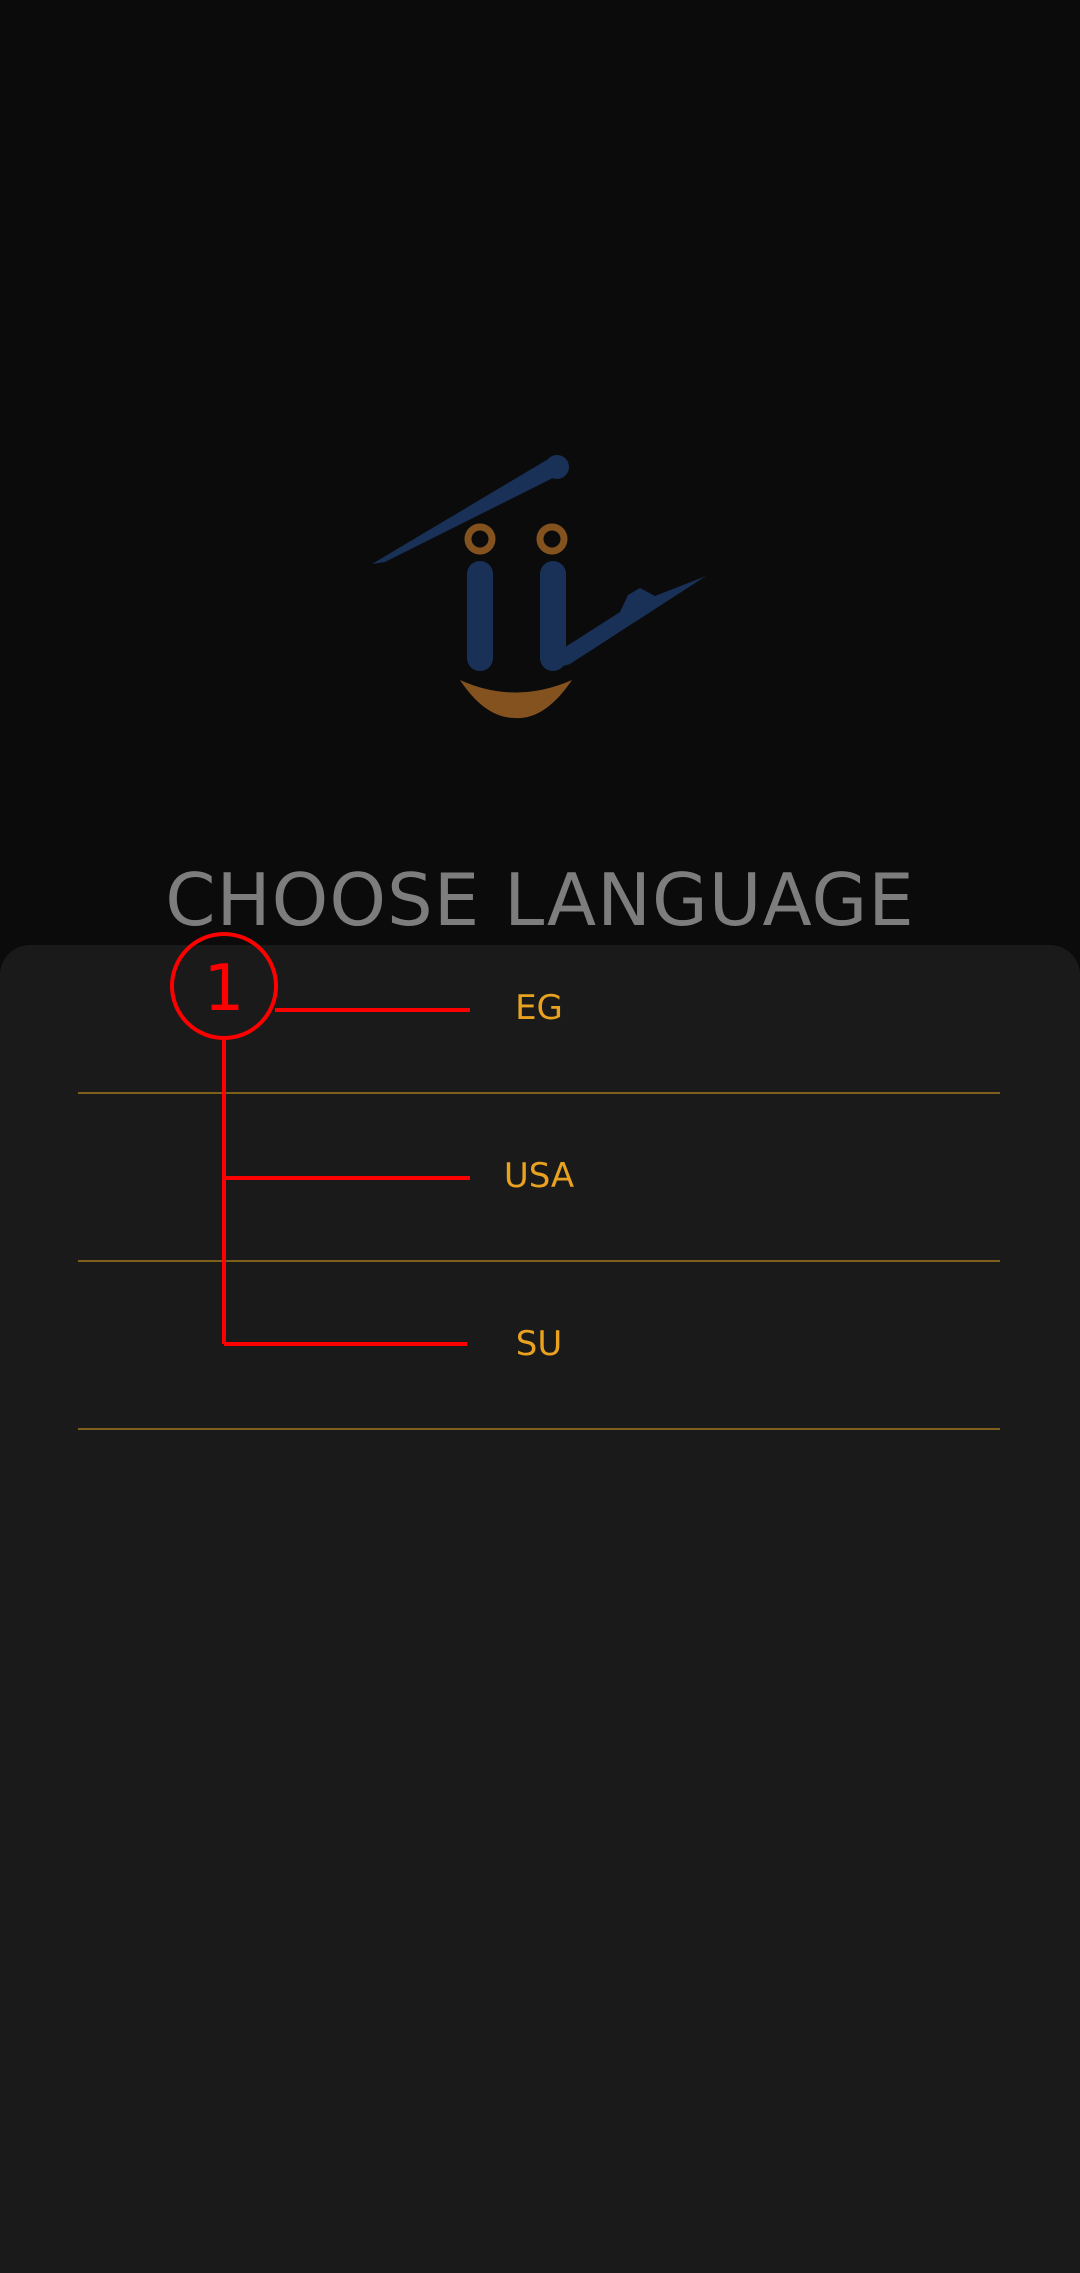 This screenshot has height=2273, width=1080. I want to click on language-option-label: EG, so click(539, 1008).